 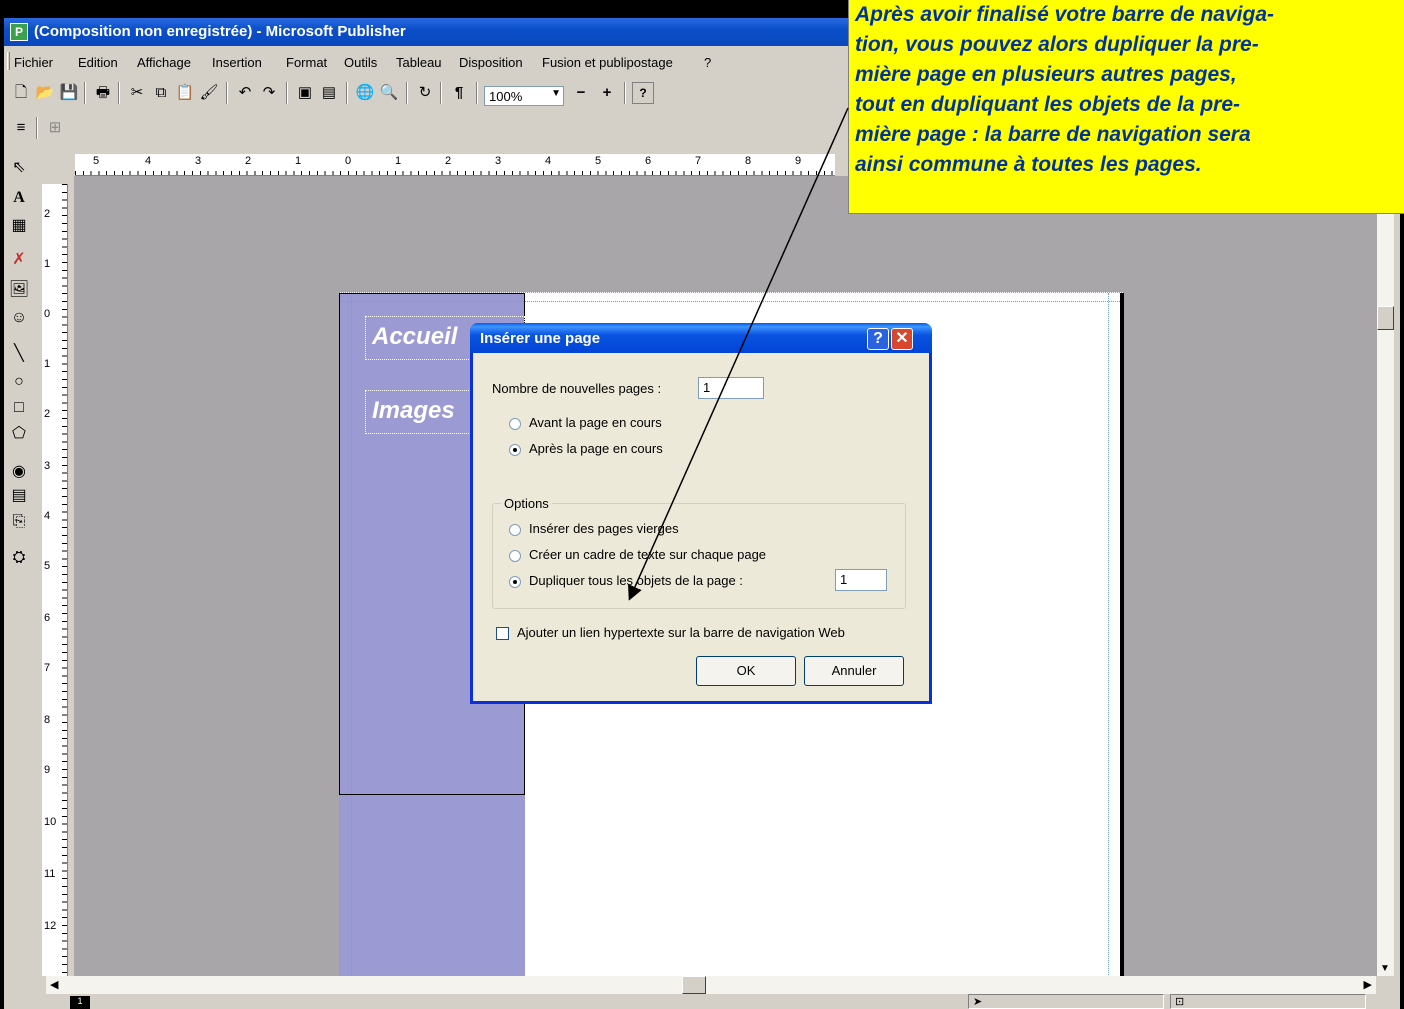 What do you see at coordinates (647, 554) in the screenshot?
I see `radio-text-frame-label: Créer un cadre de texte sur chaque page` at bounding box center [647, 554].